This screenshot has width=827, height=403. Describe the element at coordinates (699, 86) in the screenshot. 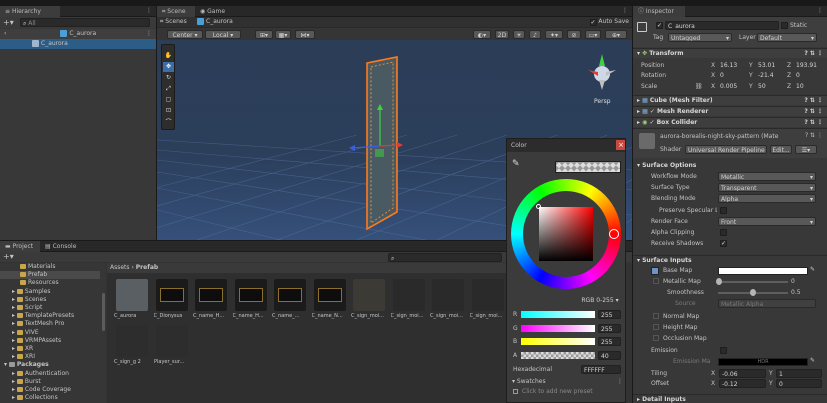

I see `scale-link-icon: ⛓` at that location.